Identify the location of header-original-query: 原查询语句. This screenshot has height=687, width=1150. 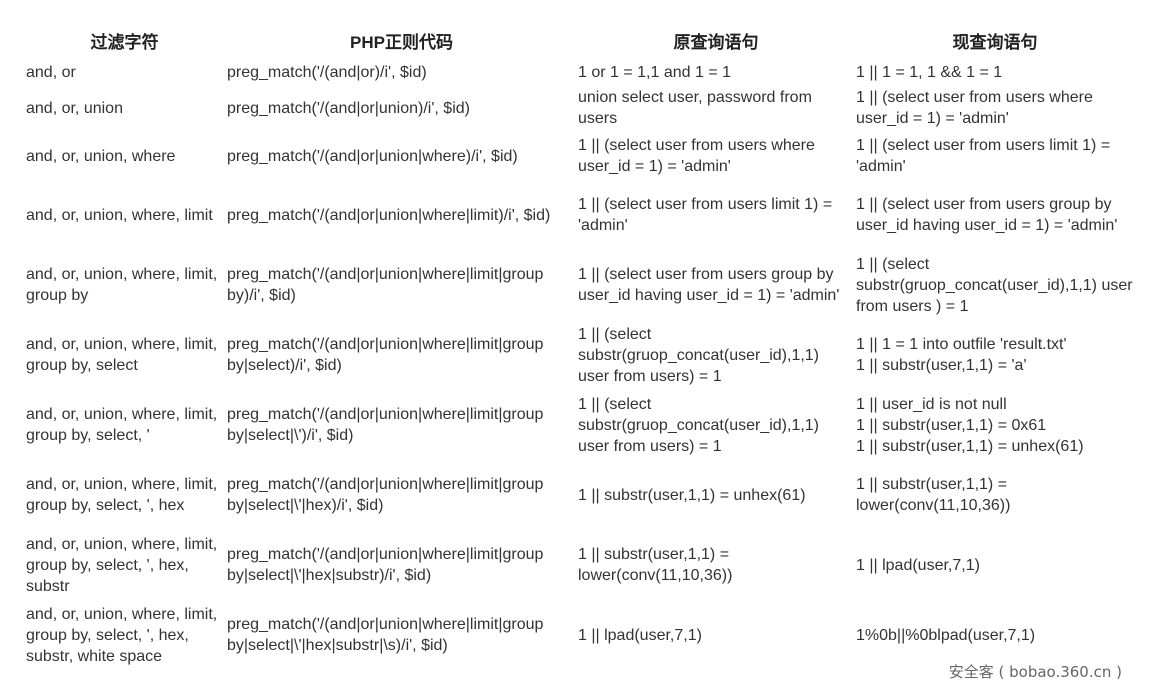
(716, 42).